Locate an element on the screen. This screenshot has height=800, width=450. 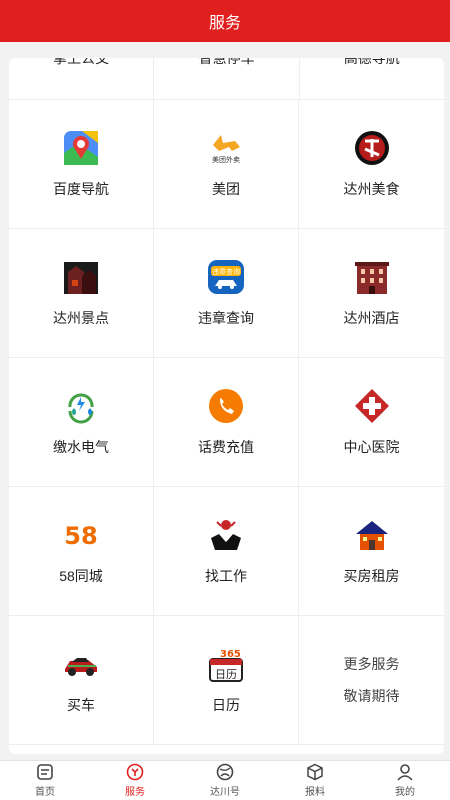
bottom-tab-bar: 首页 服务 达川号 报料 我的 is located at coordinates (225, 780).